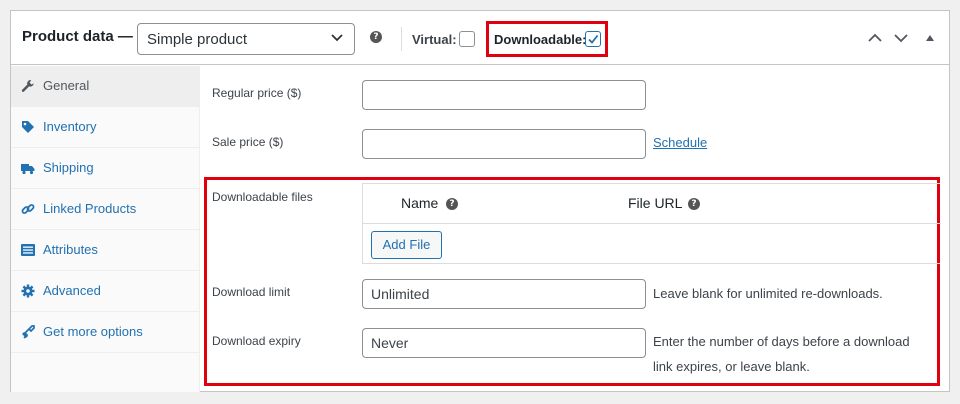 This screenshot has width=960, height=404. What do you see at coordinates (28, 169) in the screenshot?
I see `truck-icon` at bounding box center [28, 169].